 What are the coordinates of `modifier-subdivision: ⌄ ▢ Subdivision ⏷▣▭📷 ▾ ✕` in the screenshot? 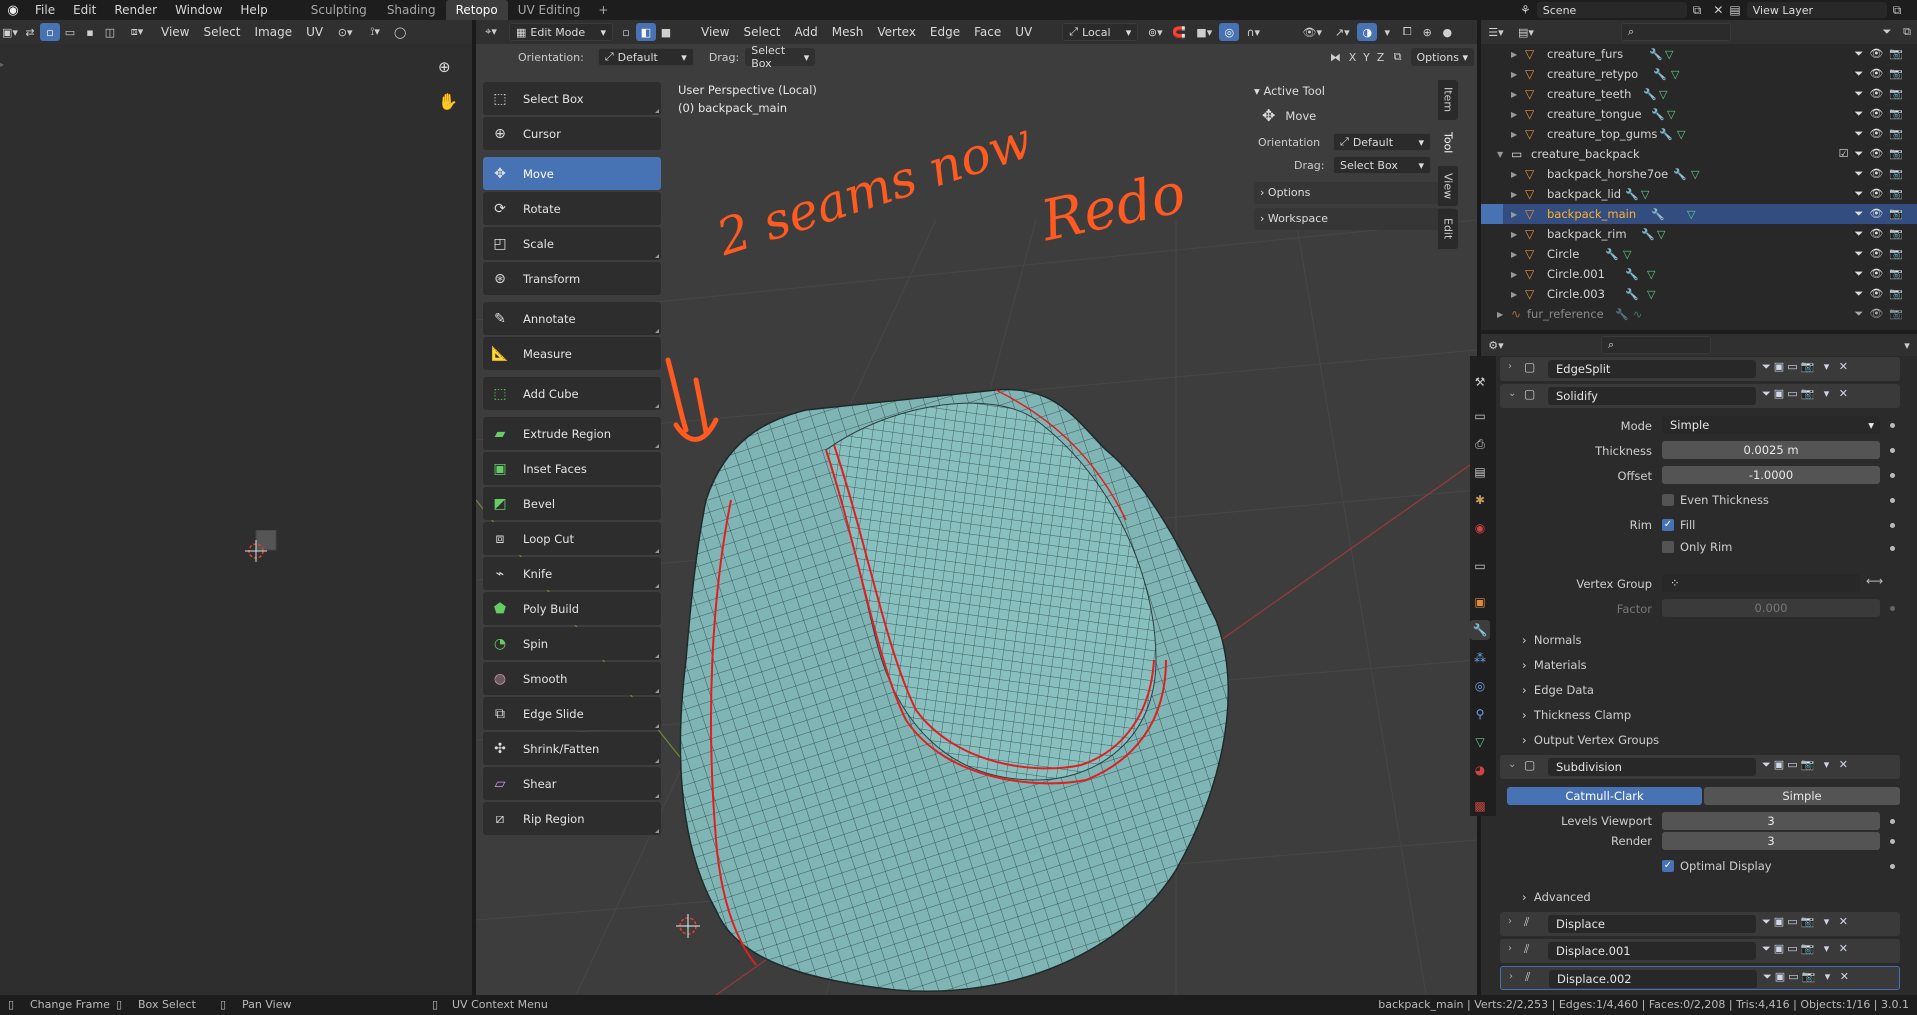 It's located at (1700, 767).